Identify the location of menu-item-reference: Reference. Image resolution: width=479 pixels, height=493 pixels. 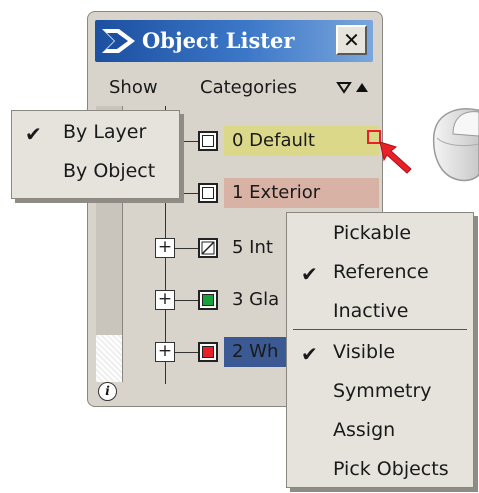
(381, 272).